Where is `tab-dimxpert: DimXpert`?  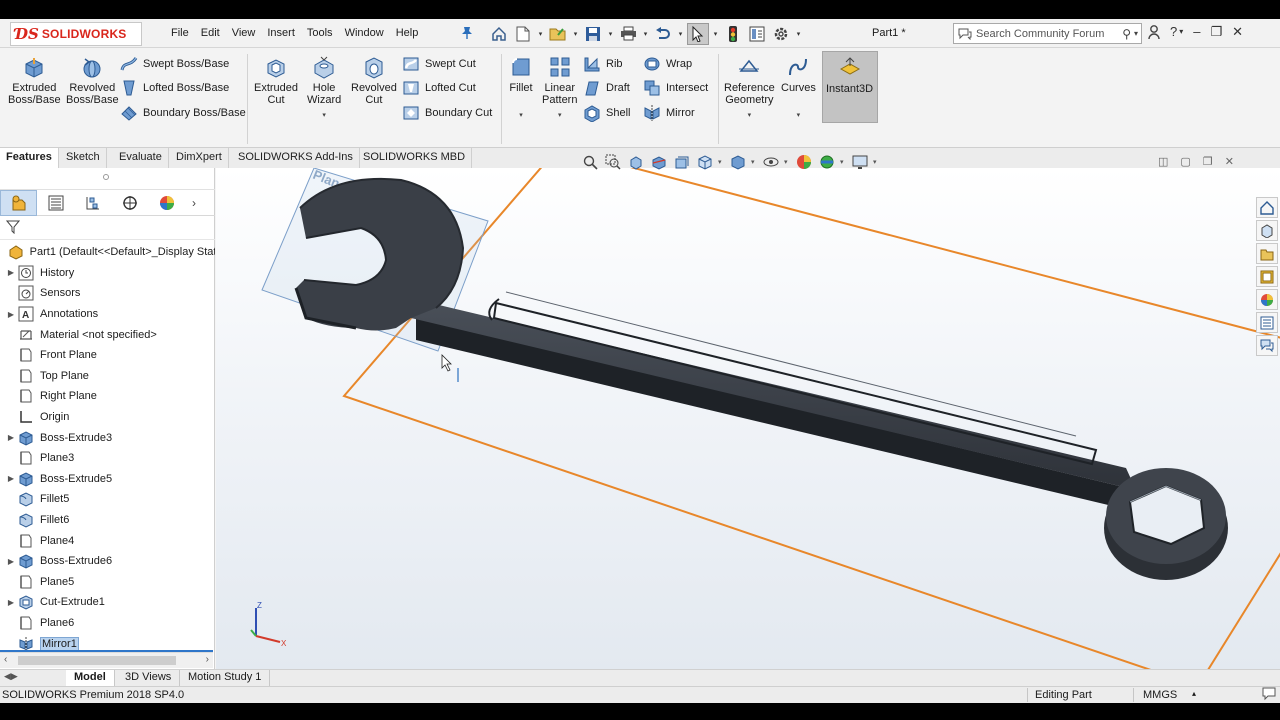
tab-dimxpert: DimXpert is located at coordinates (199, 158).